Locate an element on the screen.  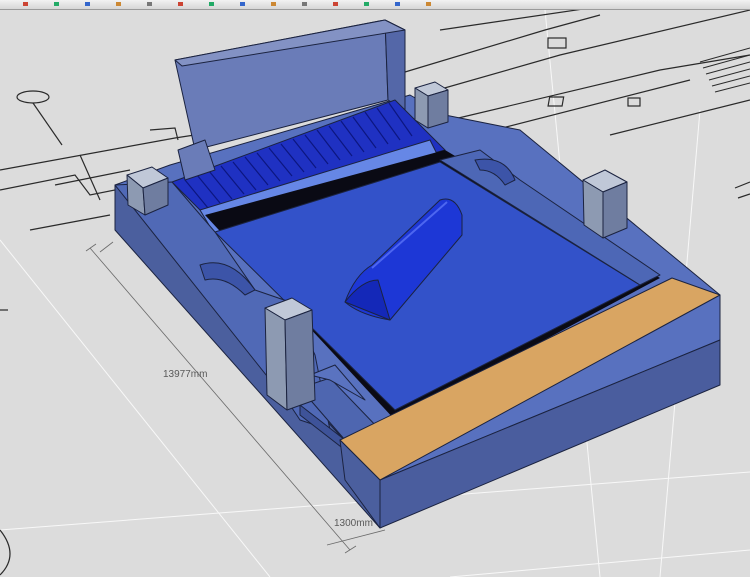
toolbar is located at coordinates (375, 5).